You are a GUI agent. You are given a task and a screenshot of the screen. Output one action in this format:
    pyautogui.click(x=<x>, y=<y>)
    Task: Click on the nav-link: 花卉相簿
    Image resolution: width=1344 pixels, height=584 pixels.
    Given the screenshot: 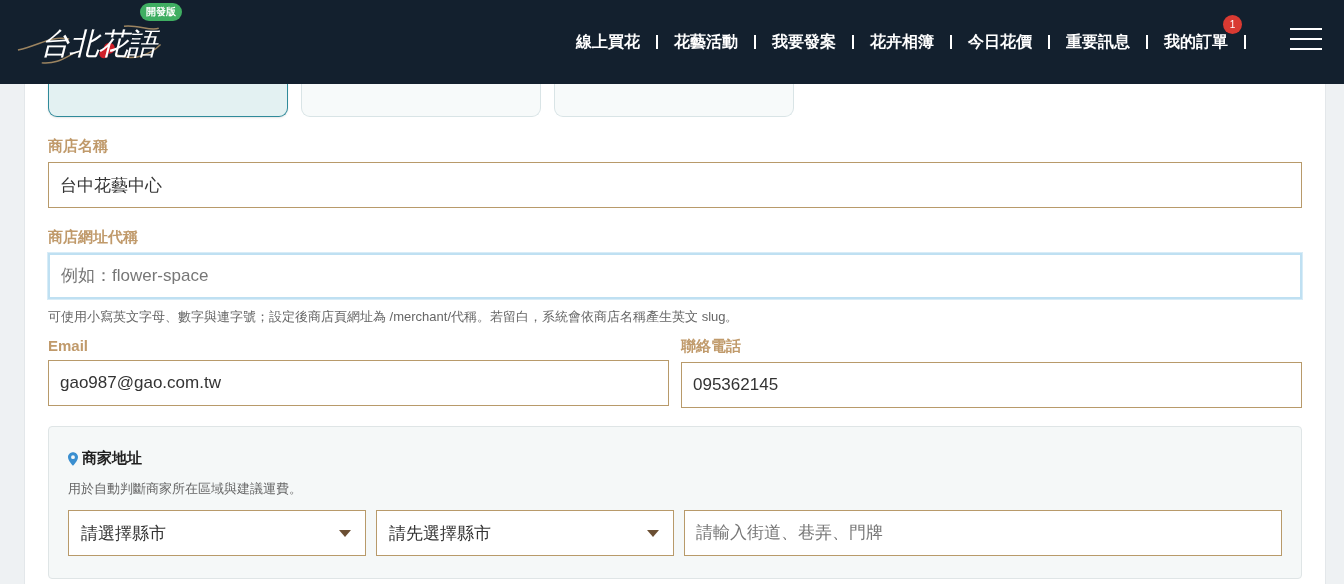 What is the action you would take?
    pyautogui.click(x=903, y=42)
    